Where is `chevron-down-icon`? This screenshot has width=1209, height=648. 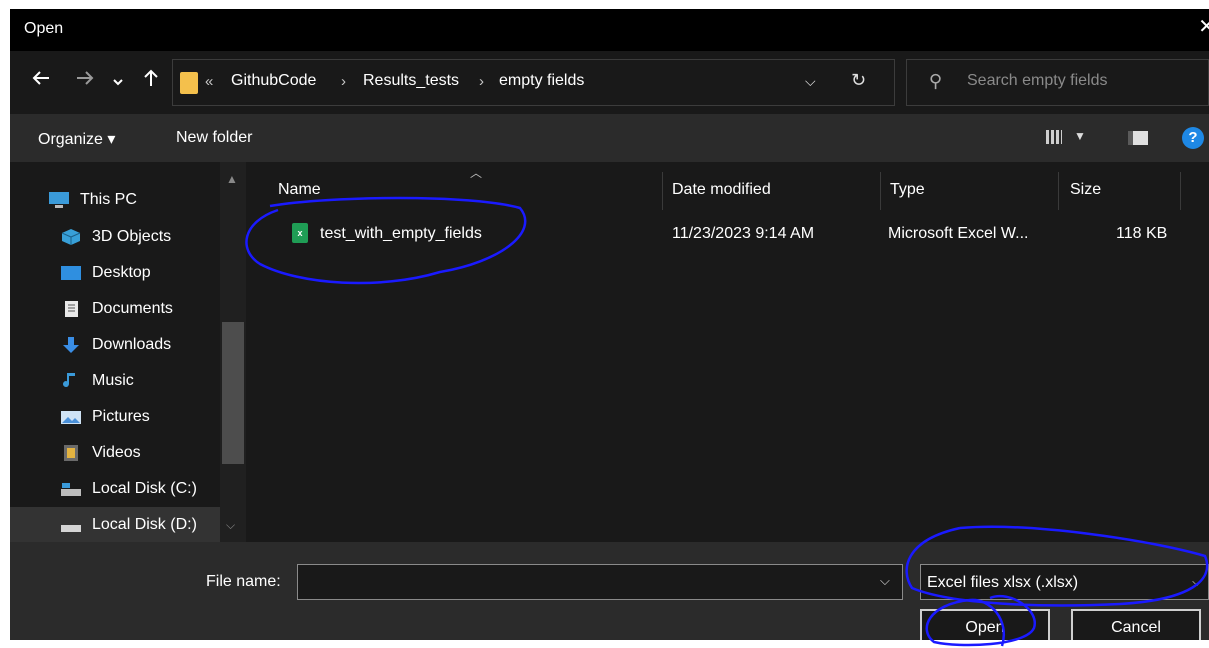 chevron-down-icon is located at coordinates (118, 82).